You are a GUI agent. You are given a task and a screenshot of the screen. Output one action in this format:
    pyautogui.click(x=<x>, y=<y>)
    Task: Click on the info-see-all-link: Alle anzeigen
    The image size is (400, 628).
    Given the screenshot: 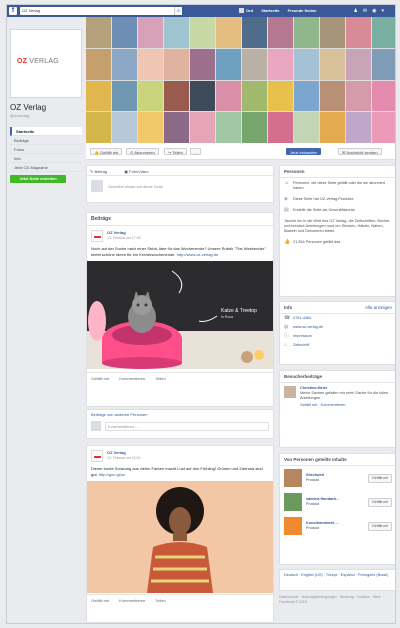 What is the action you would take?
    pyautogui.click(x=378, y=307)
    